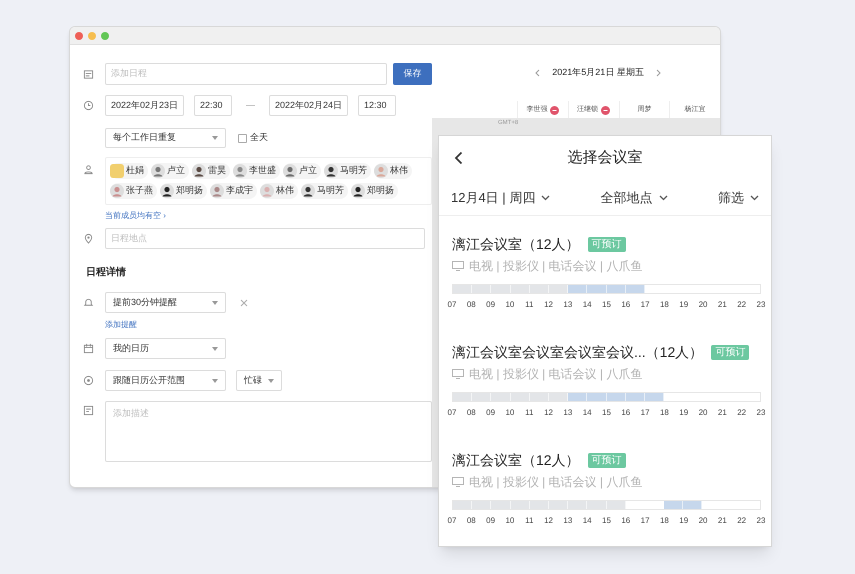 This screenshot has height=574, width=855. Describe the element at coordinates (133, 191) in the screenshot. I see `attendee-chip: 张子燕` at that location.